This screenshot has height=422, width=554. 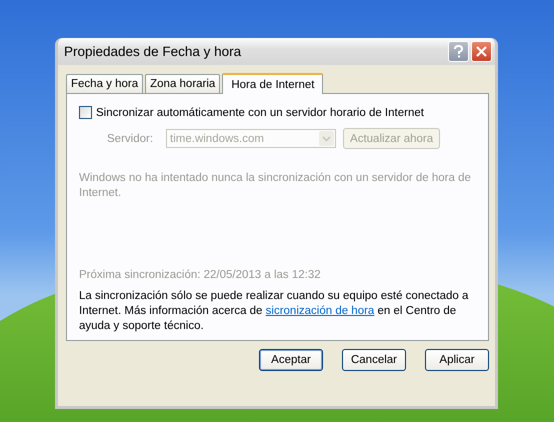 What do you see at coordinates (273, 83) in the screenshot?
I see `tab: Hora de Internet` at bounding box center [273, 83].